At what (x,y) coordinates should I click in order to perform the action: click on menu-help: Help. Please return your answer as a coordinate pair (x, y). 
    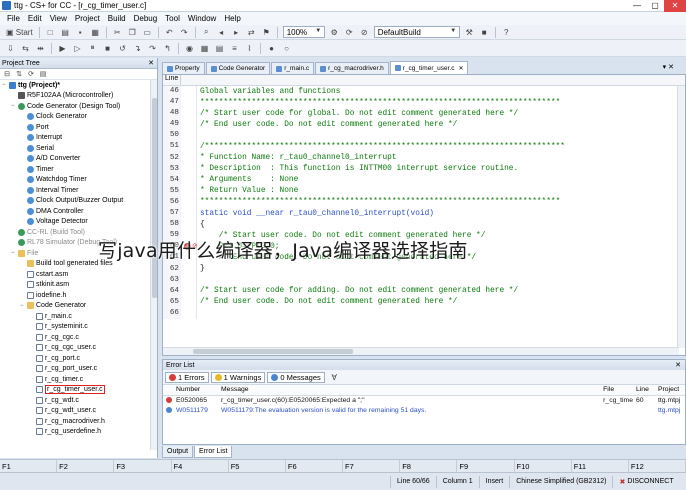
    Looking at the image, I should click on (232, 18).